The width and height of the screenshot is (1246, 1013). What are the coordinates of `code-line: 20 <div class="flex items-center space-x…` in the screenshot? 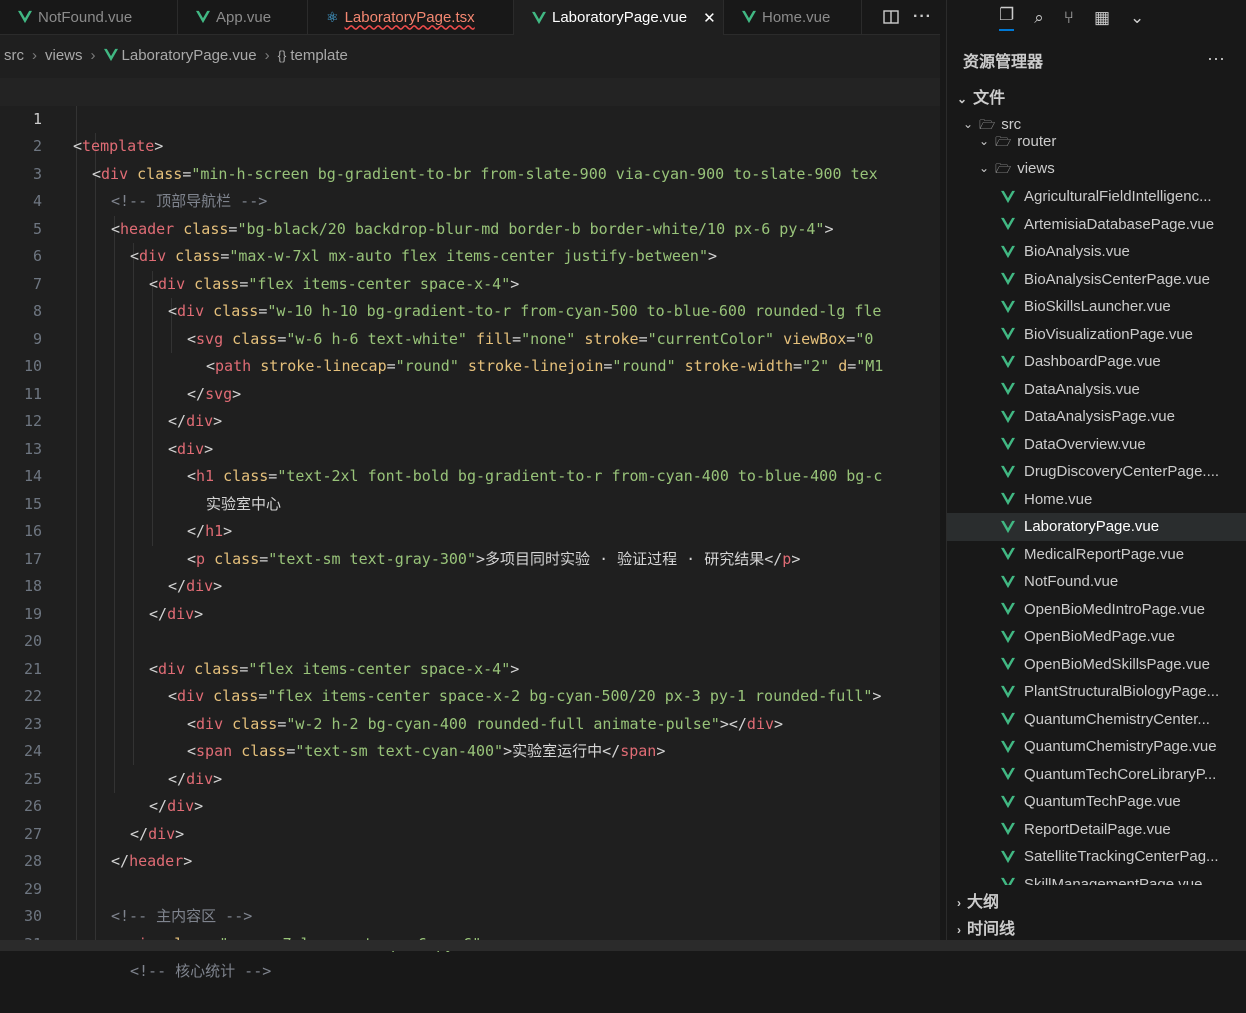 It's located at (470, 639).